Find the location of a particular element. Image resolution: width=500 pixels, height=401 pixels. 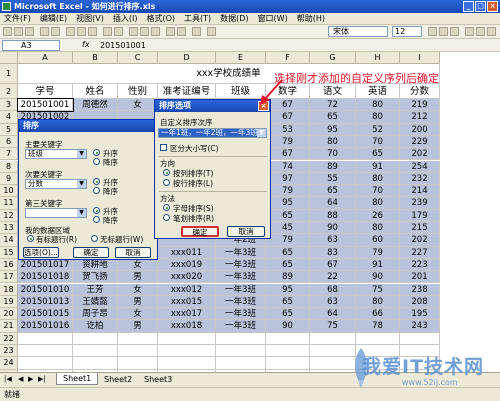

menu-window: 窗口(W) is located at coordinates (273, 18).